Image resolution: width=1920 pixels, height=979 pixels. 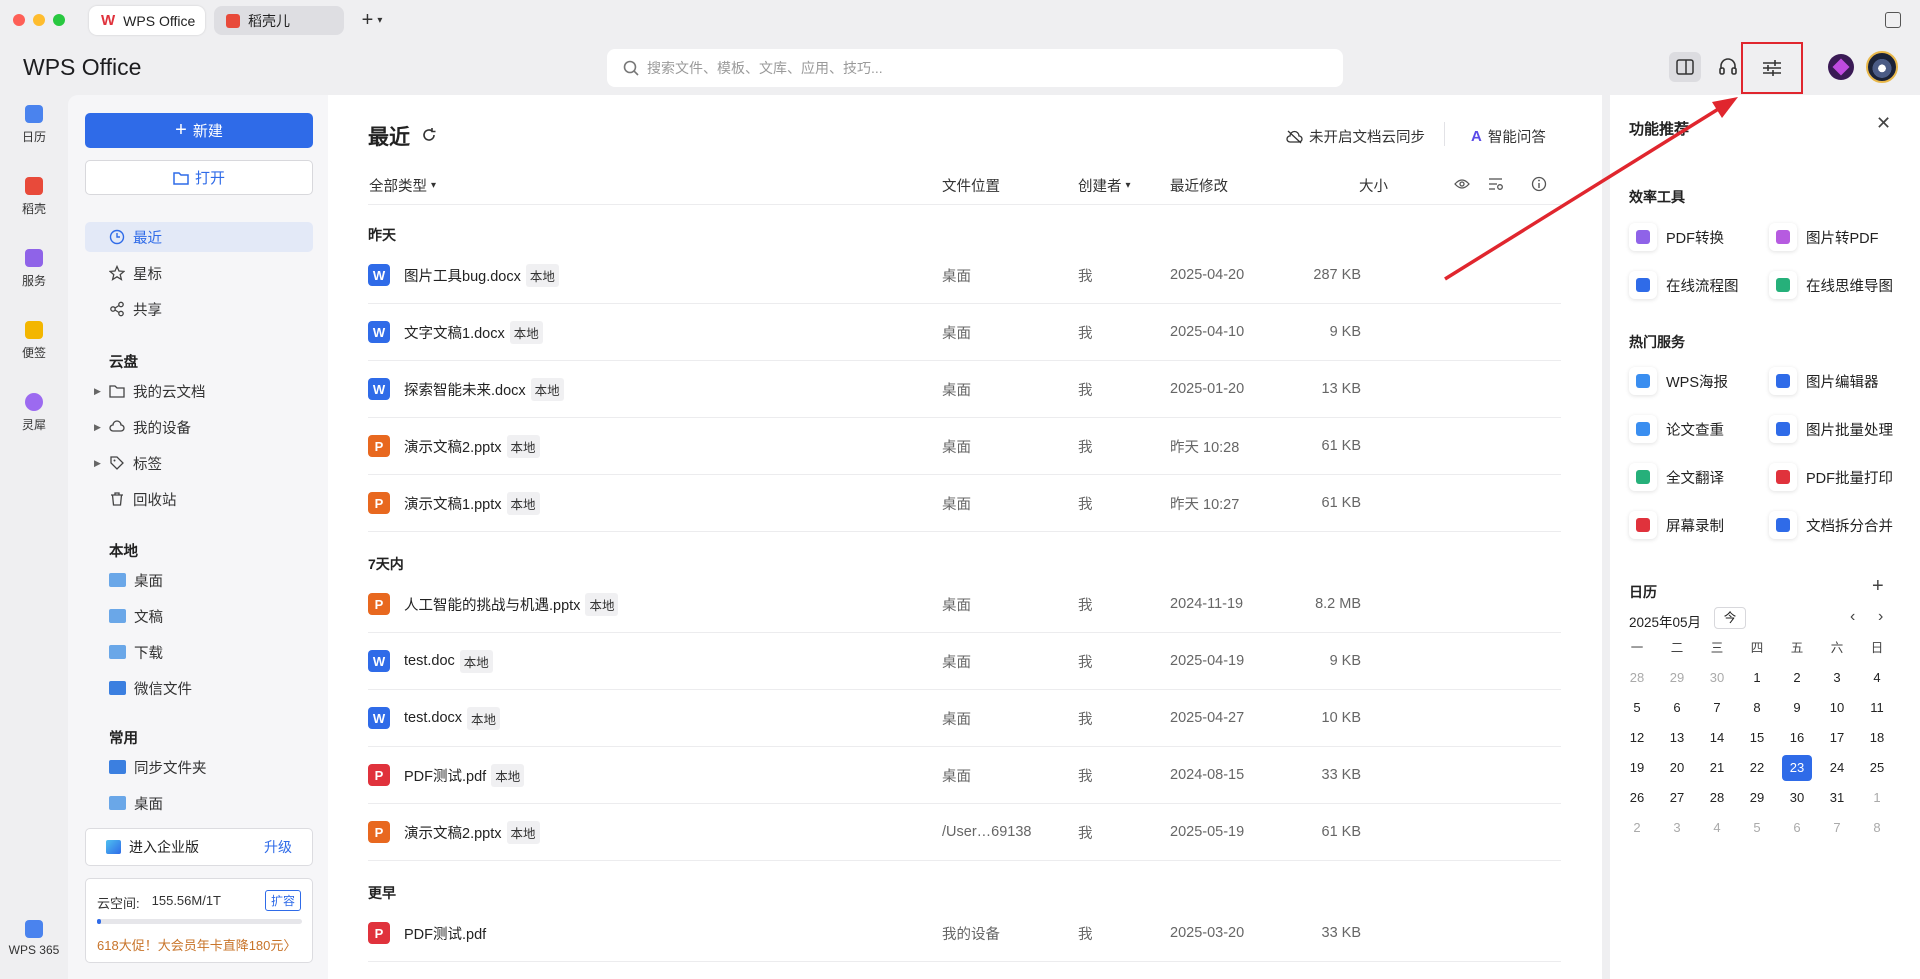 I want to click on ai-qa-button: A 智能问答, so click(x=1508, y=136).